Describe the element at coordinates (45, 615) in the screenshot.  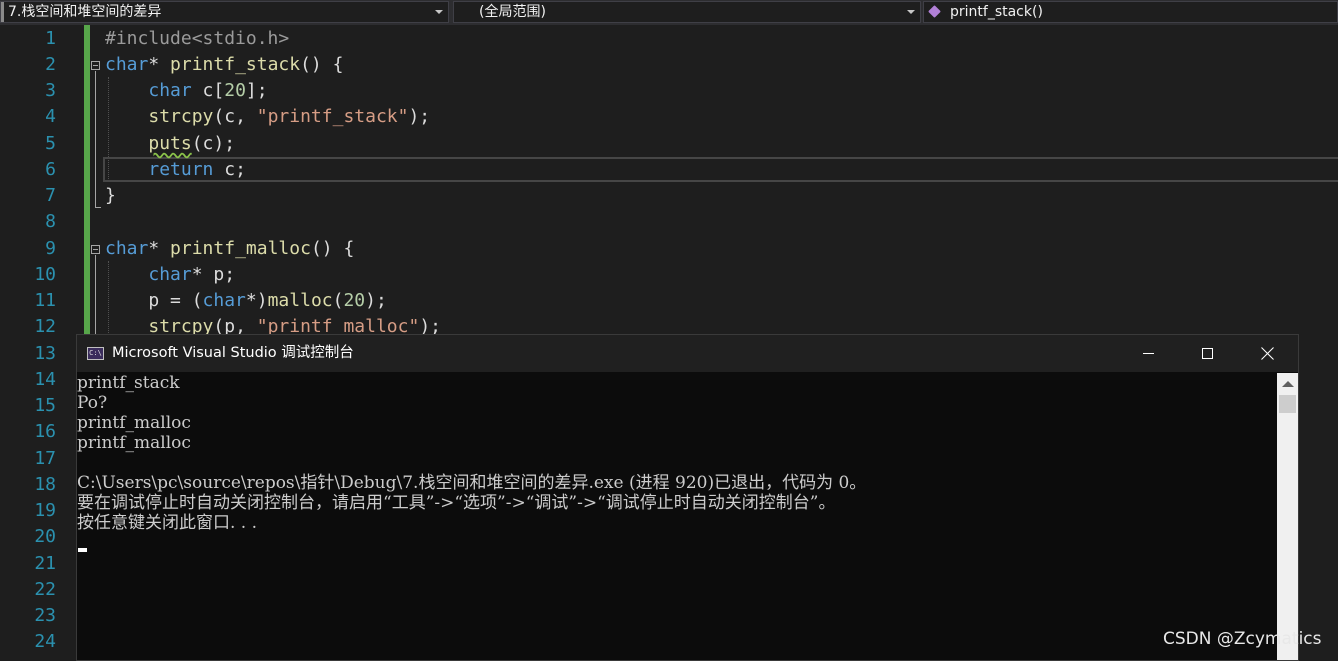
I see `line-number: 23` at that location.